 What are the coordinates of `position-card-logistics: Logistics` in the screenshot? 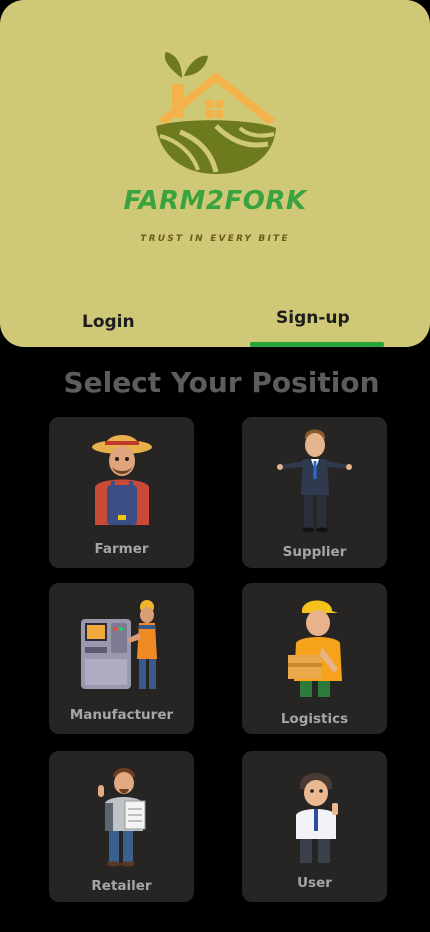 It's located at (314, 658).